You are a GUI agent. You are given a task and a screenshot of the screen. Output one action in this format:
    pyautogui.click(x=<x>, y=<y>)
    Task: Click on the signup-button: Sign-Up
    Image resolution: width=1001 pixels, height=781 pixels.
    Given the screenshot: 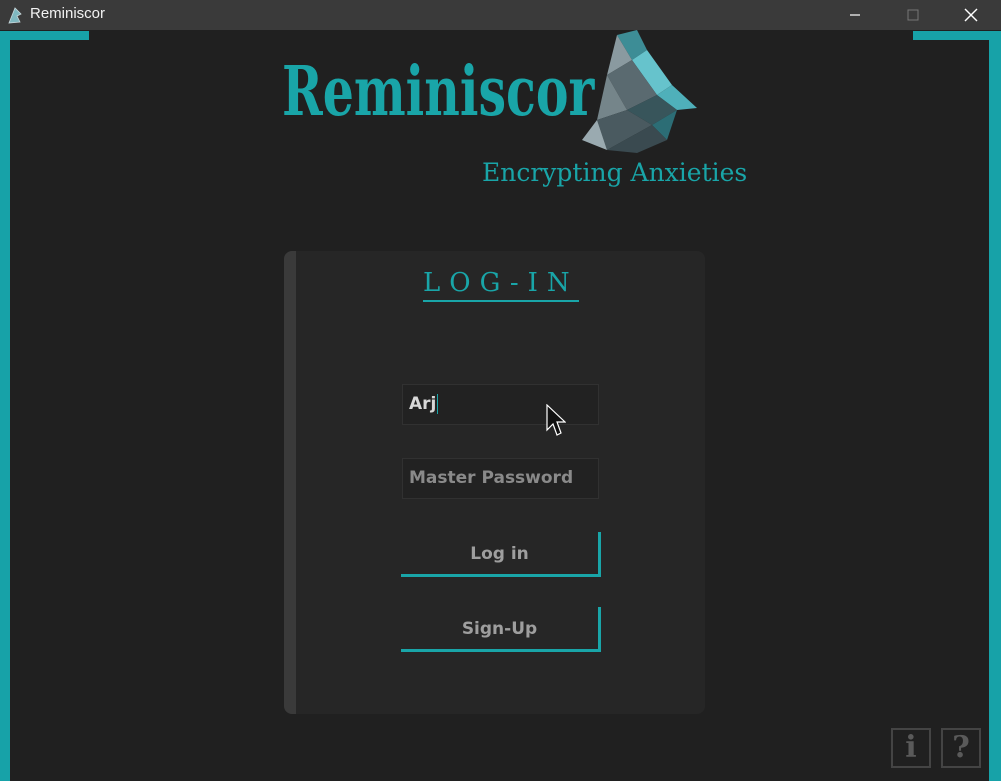 What is the action you would take?
    pyautogui.click(x=501, y=629)
    